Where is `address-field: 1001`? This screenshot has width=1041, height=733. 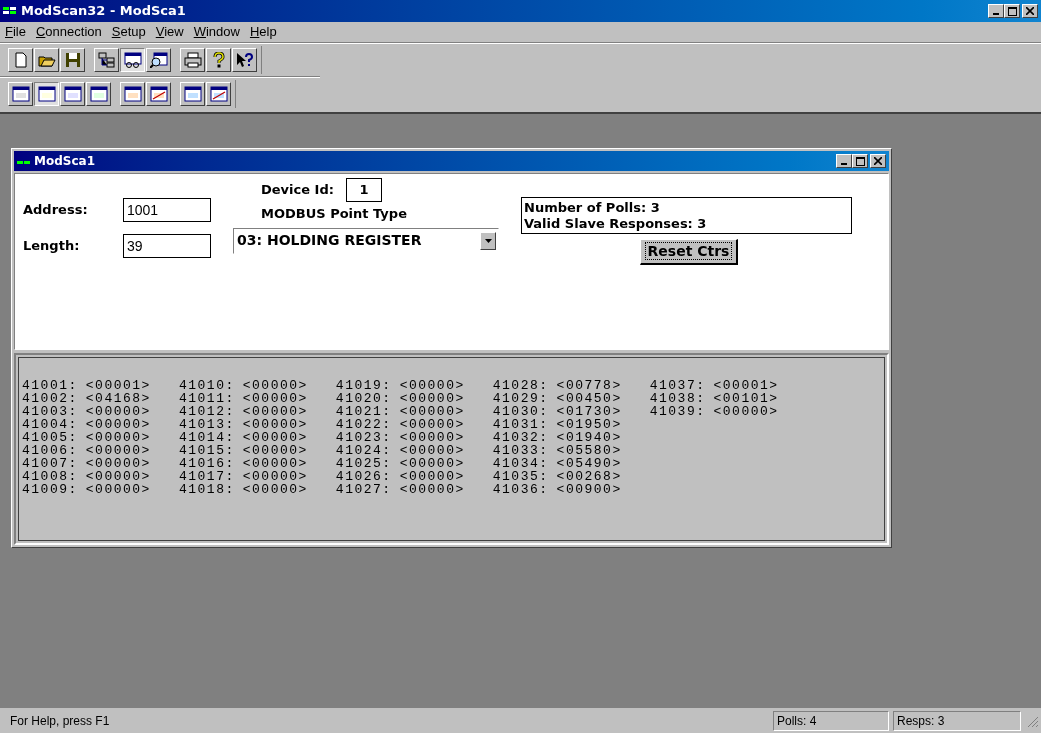
address-field: 1001 is located at coordinates (167, 210).